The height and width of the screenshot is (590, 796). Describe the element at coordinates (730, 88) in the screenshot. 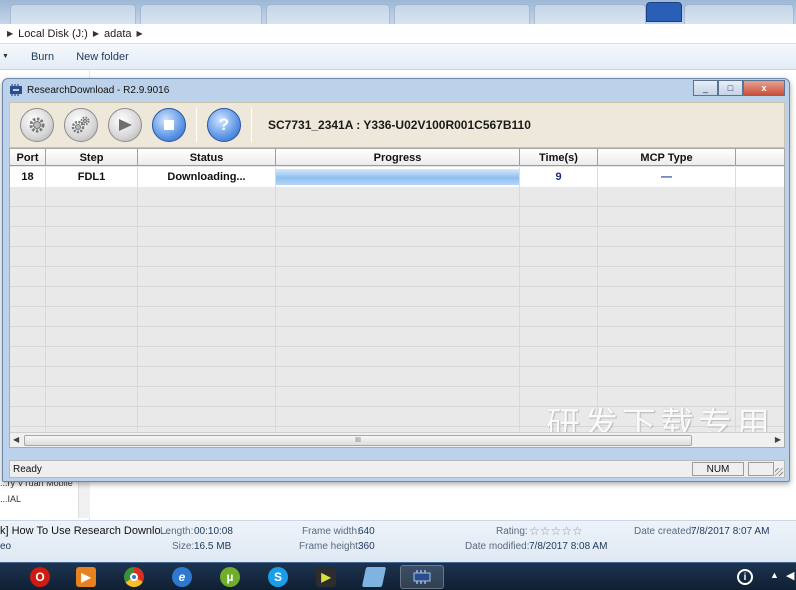

I see `maximize-button: □` at that location.